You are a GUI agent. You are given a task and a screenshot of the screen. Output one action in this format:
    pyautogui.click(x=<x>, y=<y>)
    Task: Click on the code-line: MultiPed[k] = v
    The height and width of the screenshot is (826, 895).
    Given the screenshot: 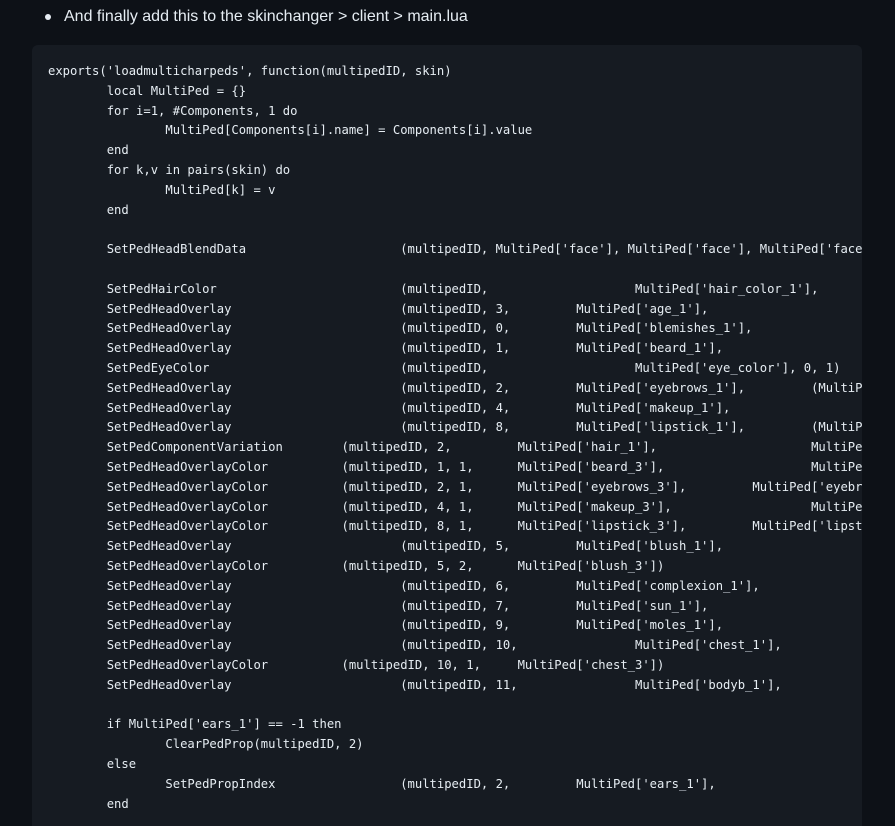 What is the action you would take?
    pyautogui.click(x=162, y=189)
    